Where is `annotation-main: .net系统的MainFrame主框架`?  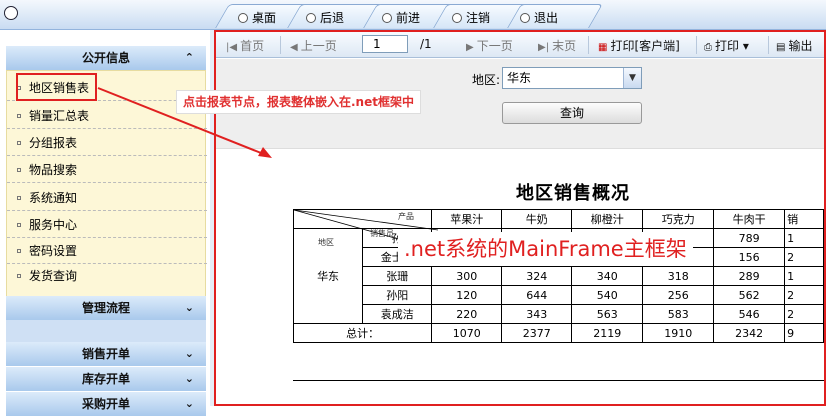 annotation-main: .net系统的MainFrame主框架 is located at coordinates (545, 249).